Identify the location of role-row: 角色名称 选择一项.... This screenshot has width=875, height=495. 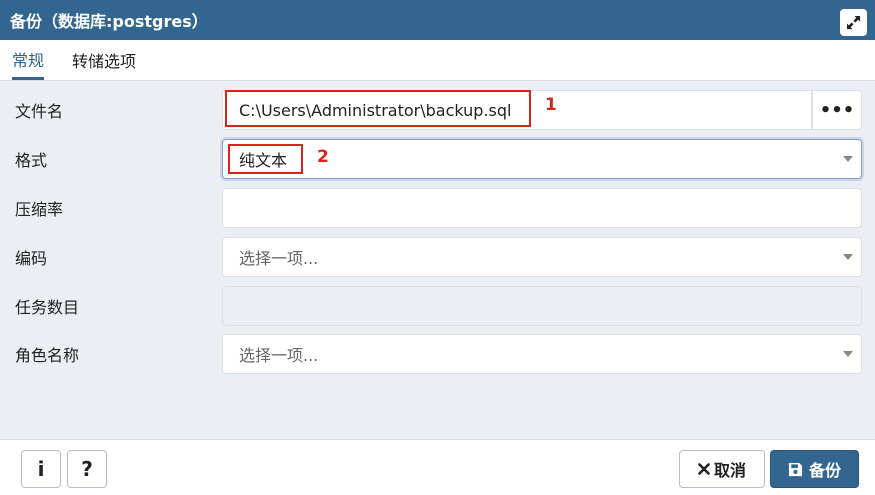
(437, 354).